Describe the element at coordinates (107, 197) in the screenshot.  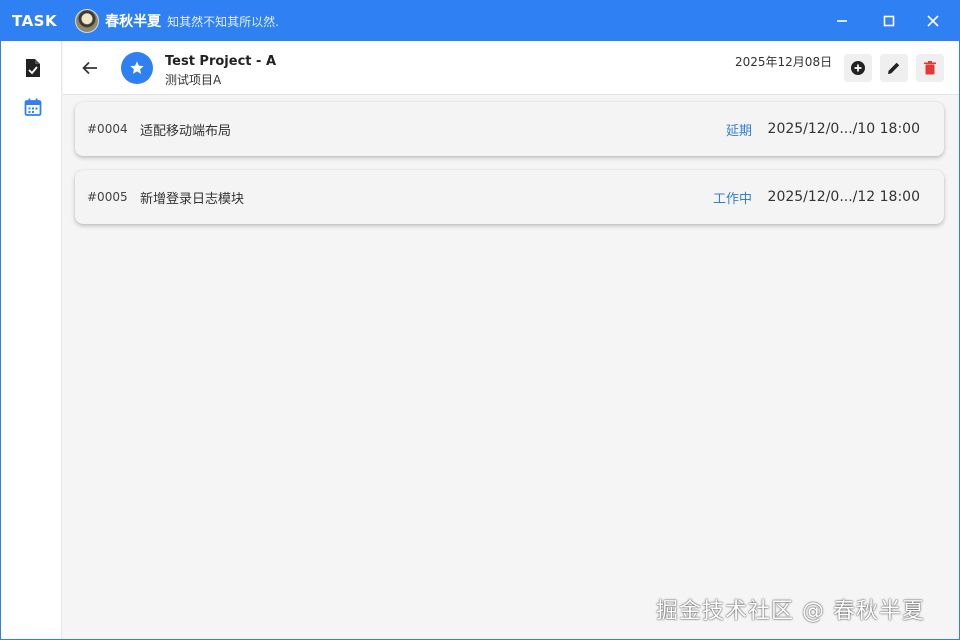
I see `task-id: #0005` at that location.